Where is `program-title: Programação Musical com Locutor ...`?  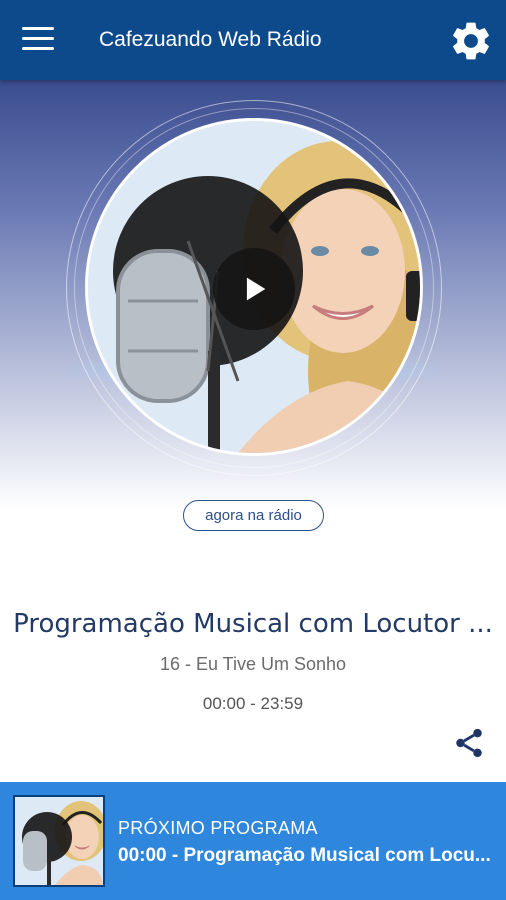
program-title: Programação Musical com Locutor ... is located at coordinates (253, 624).